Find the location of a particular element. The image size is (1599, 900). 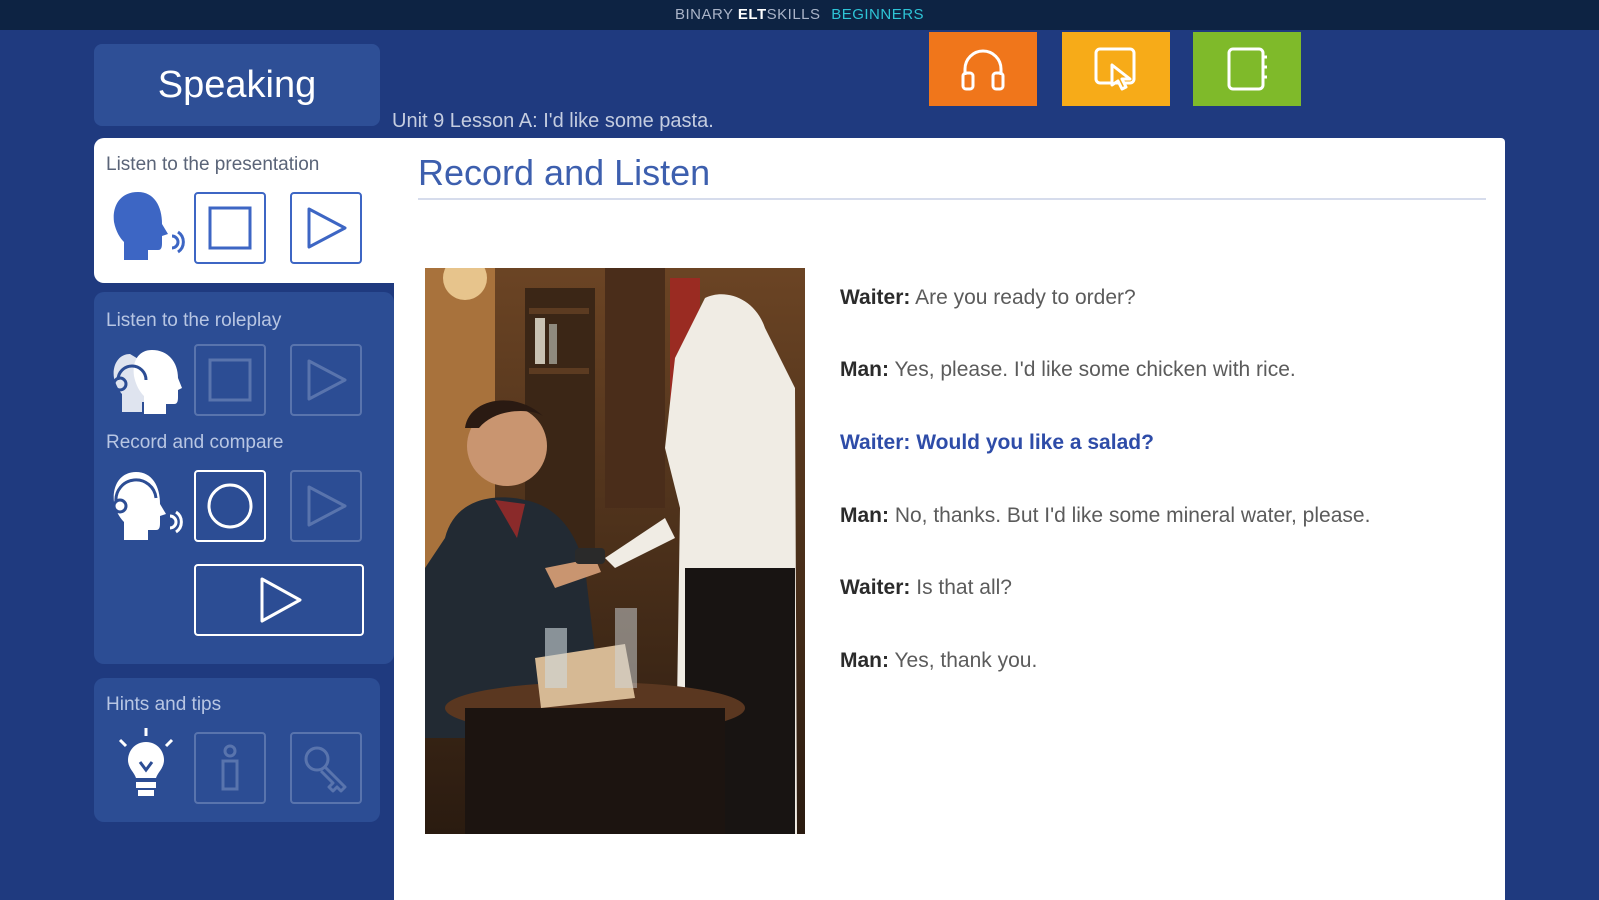

title-divider is located at coordinates (952, 199).